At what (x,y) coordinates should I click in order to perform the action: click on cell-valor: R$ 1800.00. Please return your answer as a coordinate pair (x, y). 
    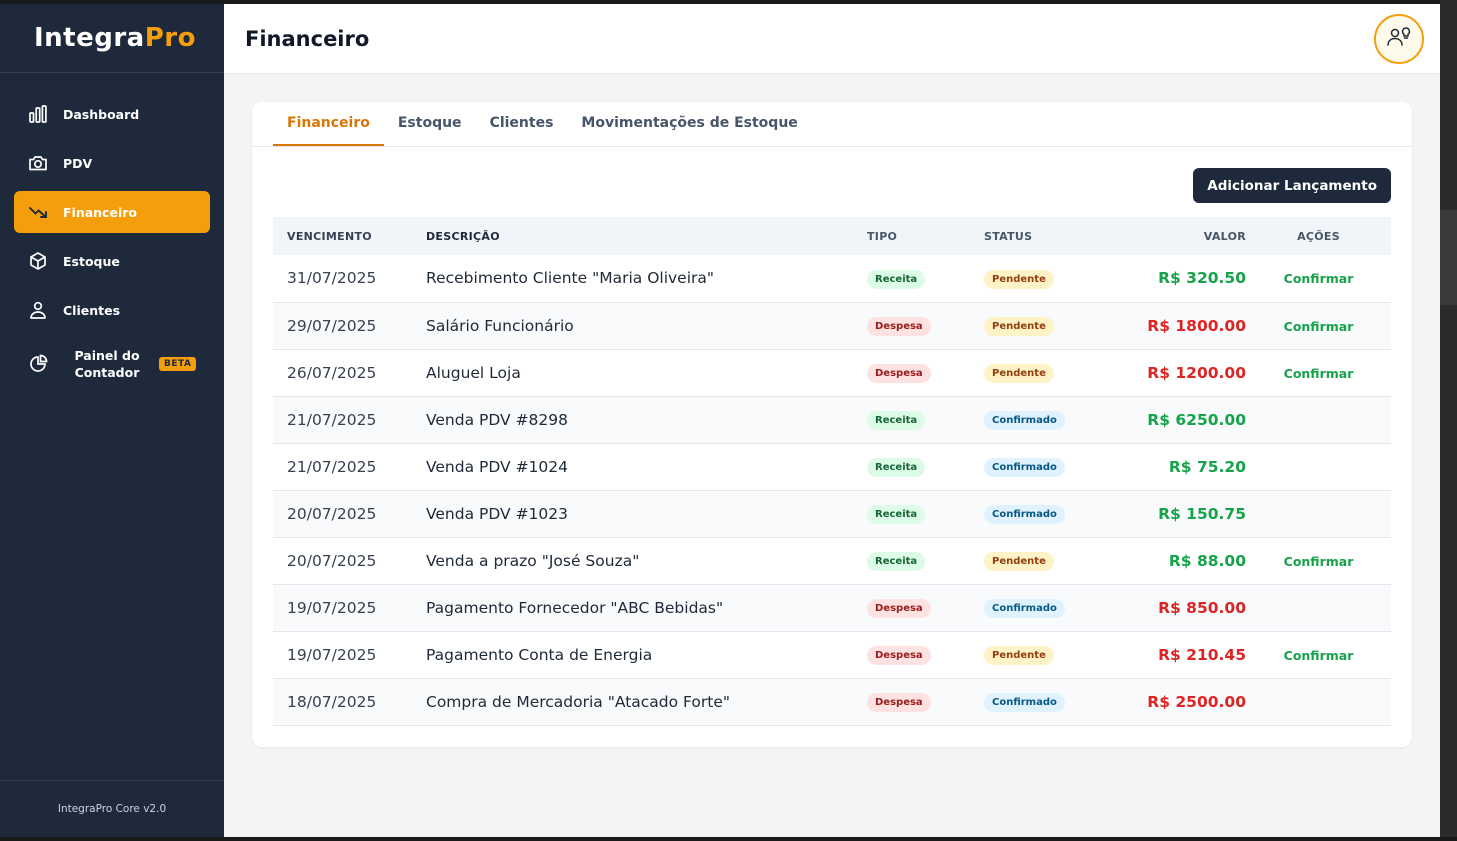
    Looking at the image, I should click on (1196, 325).